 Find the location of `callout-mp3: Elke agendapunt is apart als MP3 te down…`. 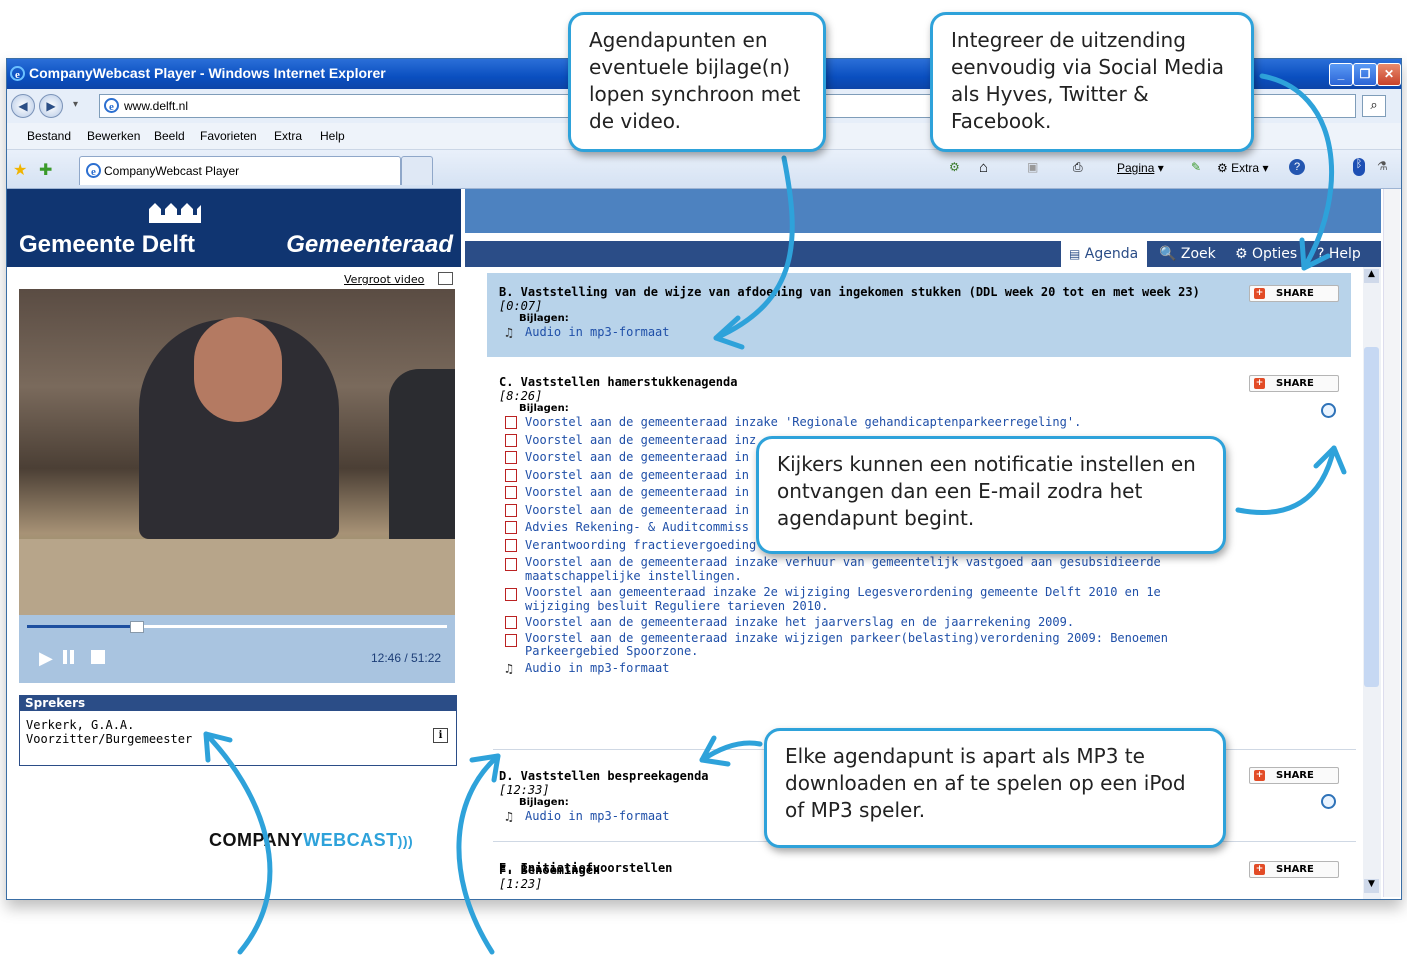

callout-mp3: Elke agendapunt is apart als MP3 te down… is located at coordinates (995, 788).